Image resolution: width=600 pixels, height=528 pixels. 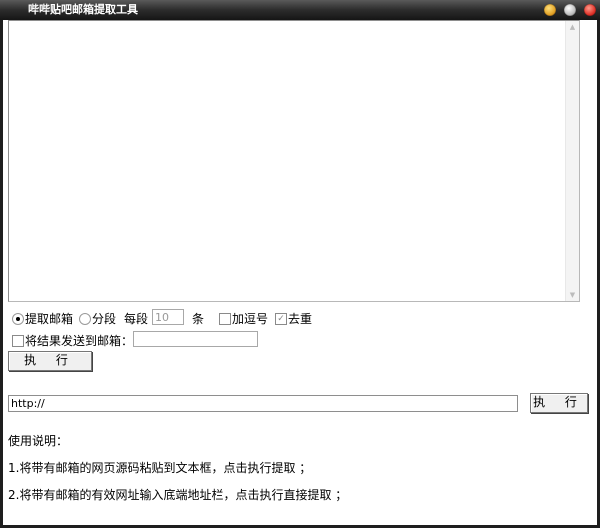 What do you see at coordinates (572, 295) in the screenshot?
I see `scroll-down-icon: ▼` at bounding box center [572, 295].